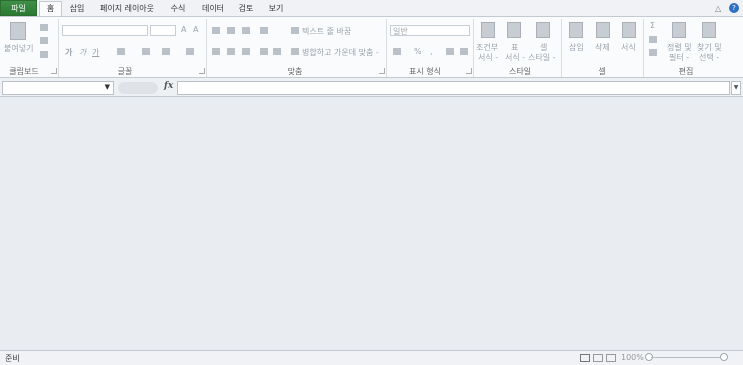  I want to click on tab-review: 검토, so click(246, 9).